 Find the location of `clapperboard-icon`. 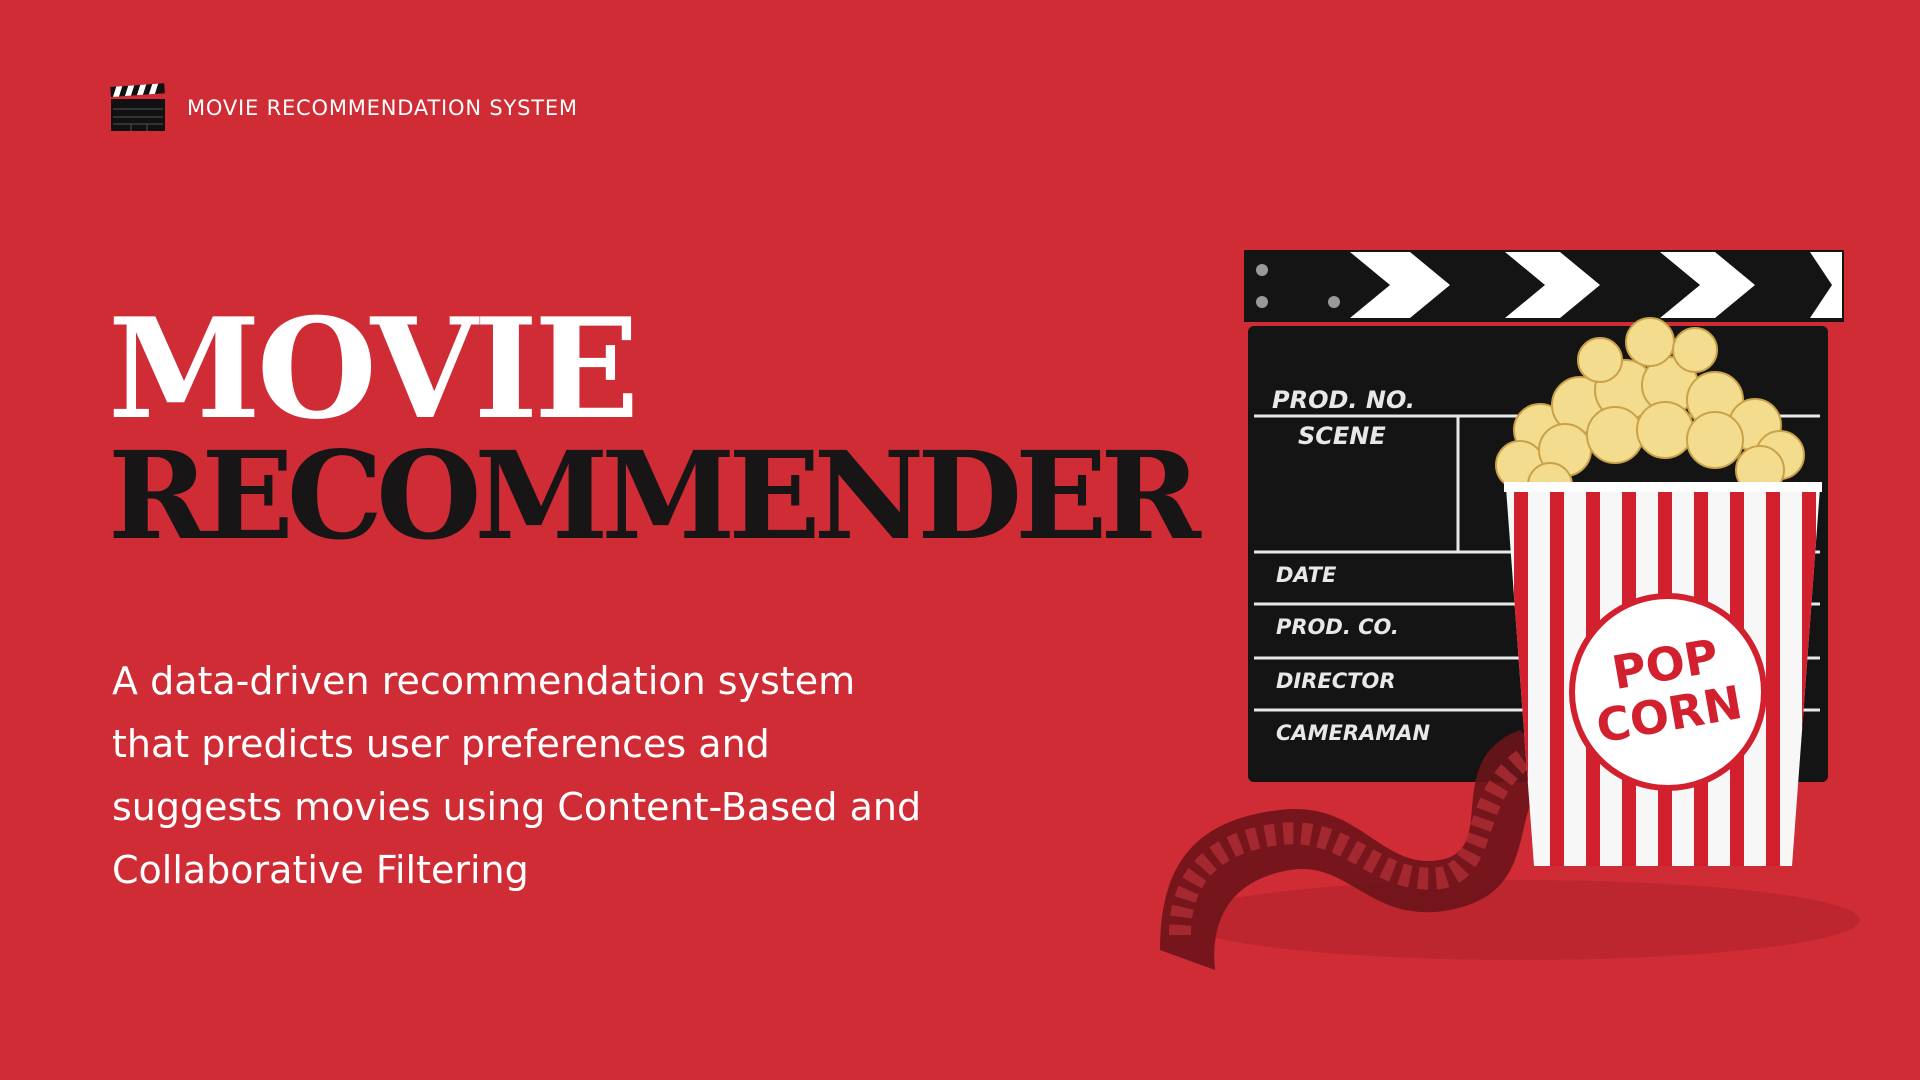

clapperboard-icon is located at coordinates (137, 107).